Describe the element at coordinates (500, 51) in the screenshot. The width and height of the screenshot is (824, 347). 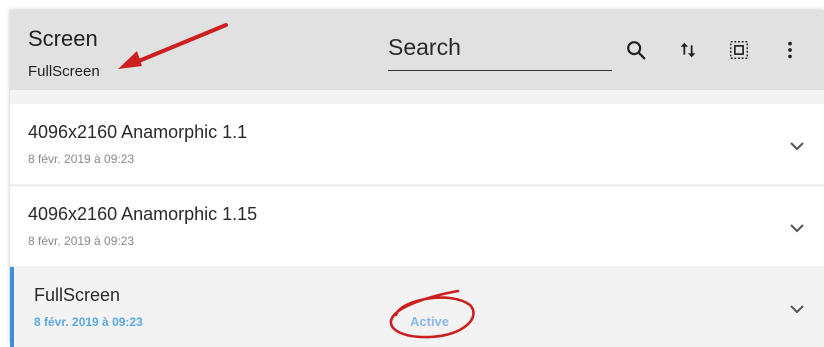
I see `search-input: Search` at that location.